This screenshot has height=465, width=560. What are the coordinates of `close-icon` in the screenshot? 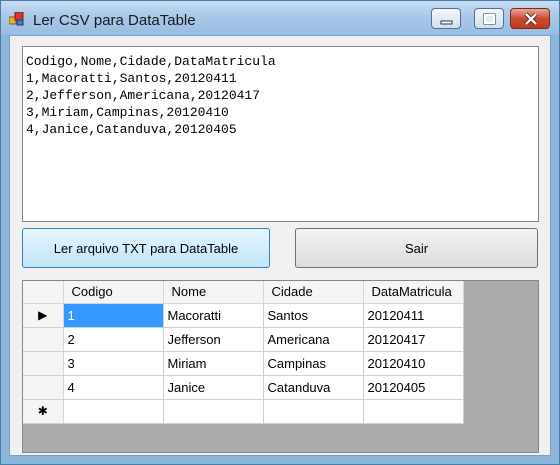 It's located at (531, 19).